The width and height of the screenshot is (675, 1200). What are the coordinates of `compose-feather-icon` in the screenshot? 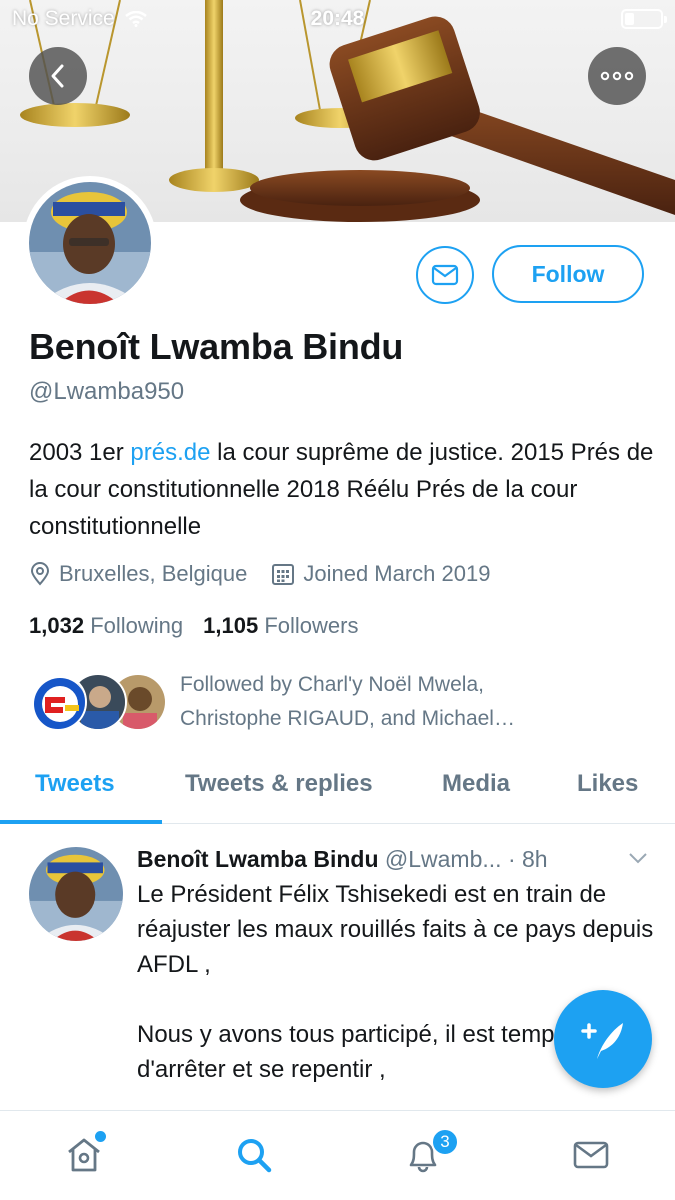 It's located at (602, 1041).